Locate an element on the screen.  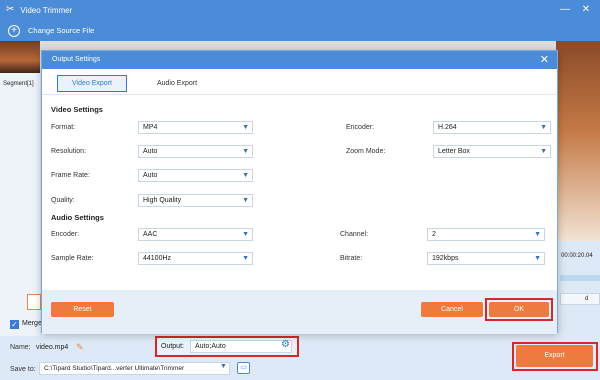
bitrate-select: 192kbps ▼ is located at coordinates (486, 258).